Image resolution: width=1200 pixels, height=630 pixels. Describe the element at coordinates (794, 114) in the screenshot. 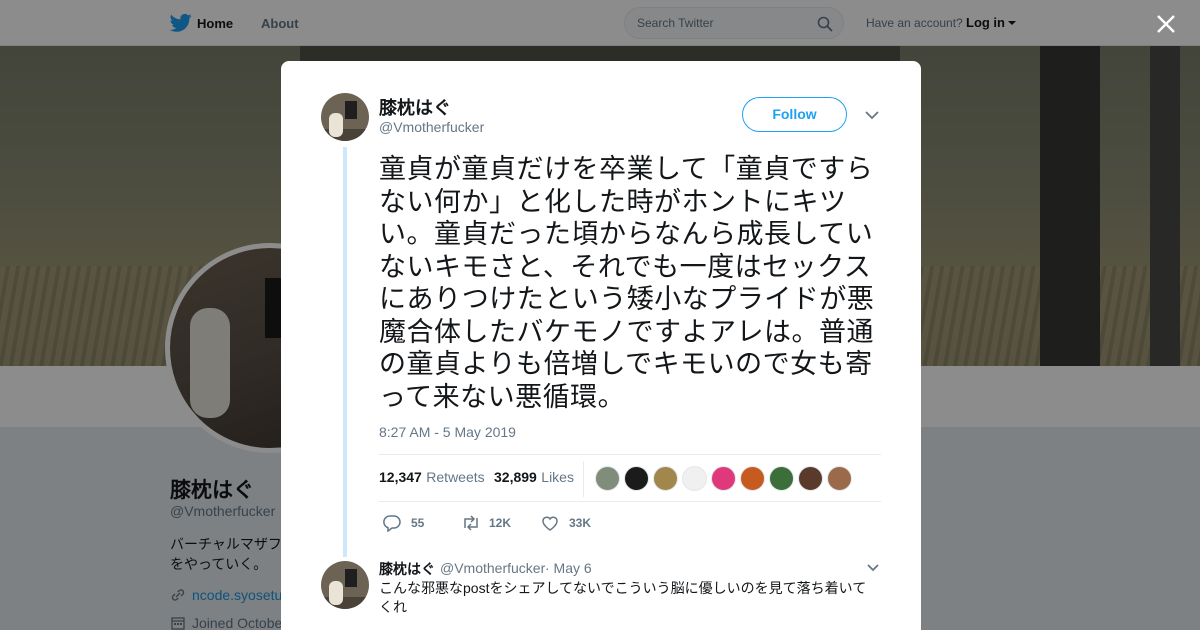

I see `follow-button: Follow` at that location.